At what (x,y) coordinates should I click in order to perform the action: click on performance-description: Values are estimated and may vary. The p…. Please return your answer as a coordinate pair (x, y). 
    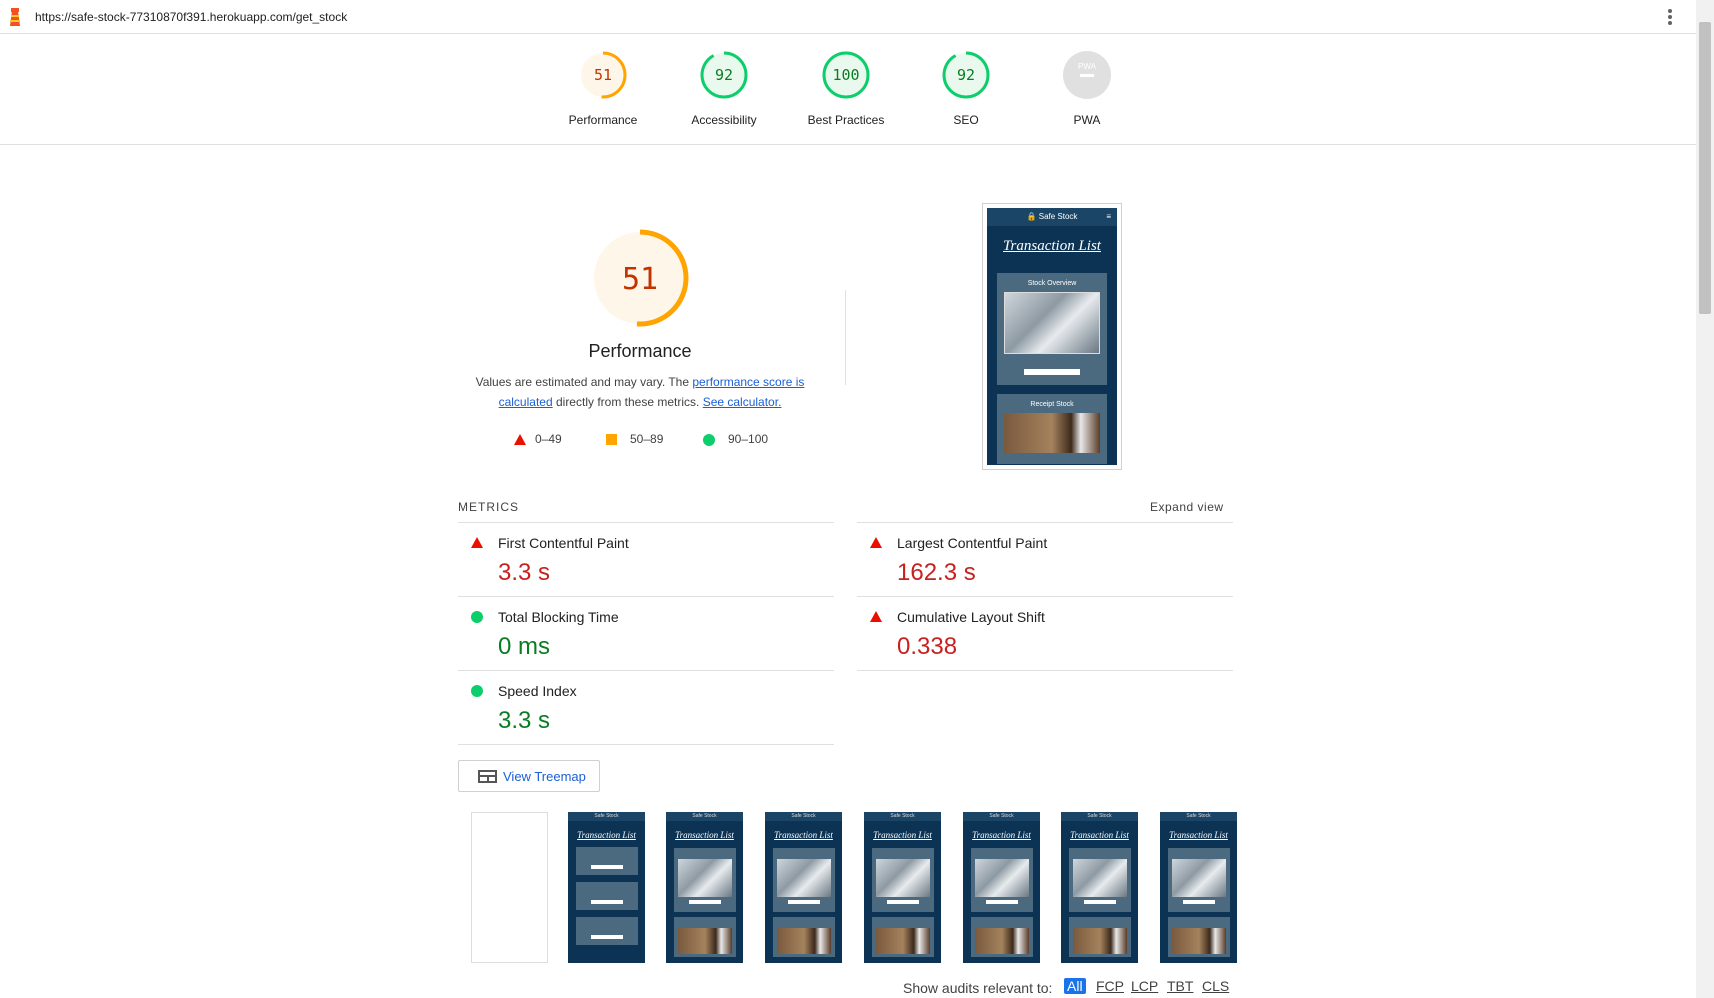
    Looking at the image, I should click on (640, 392).